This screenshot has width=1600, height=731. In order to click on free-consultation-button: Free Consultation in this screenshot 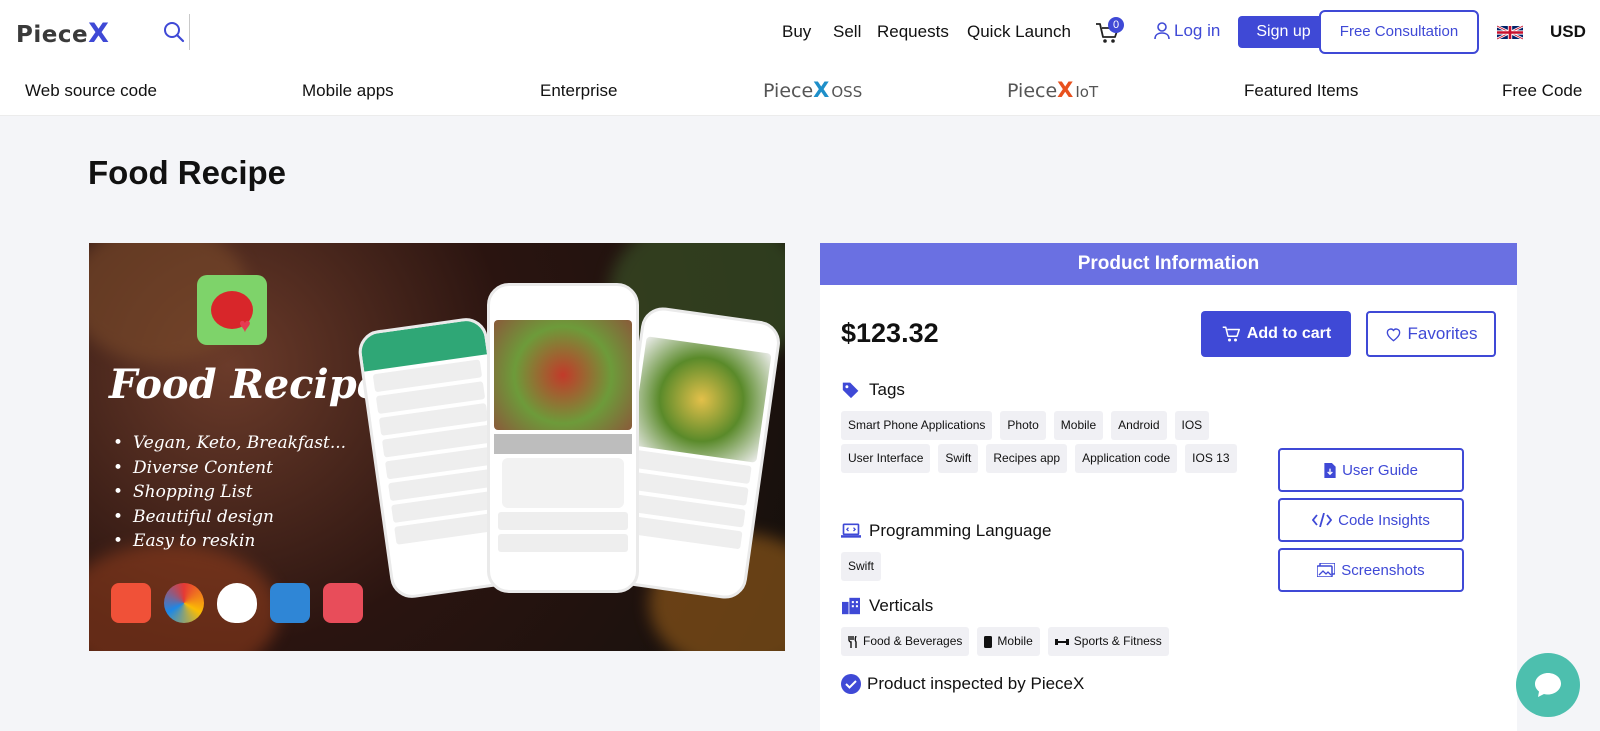, I will do `click(1399, 32)`.